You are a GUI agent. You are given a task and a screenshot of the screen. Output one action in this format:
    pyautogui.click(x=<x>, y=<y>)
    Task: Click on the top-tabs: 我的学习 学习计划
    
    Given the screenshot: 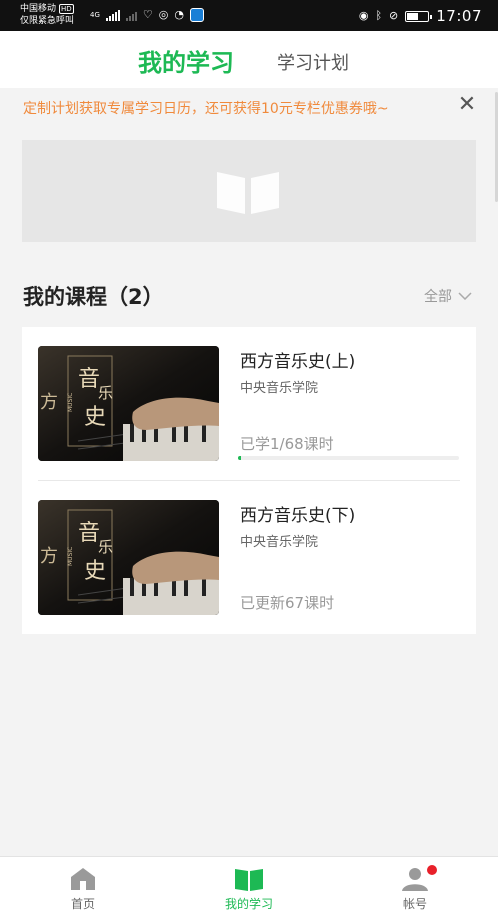 What is the action you would take?
    pyautogui.click(x=249, y=59)
    